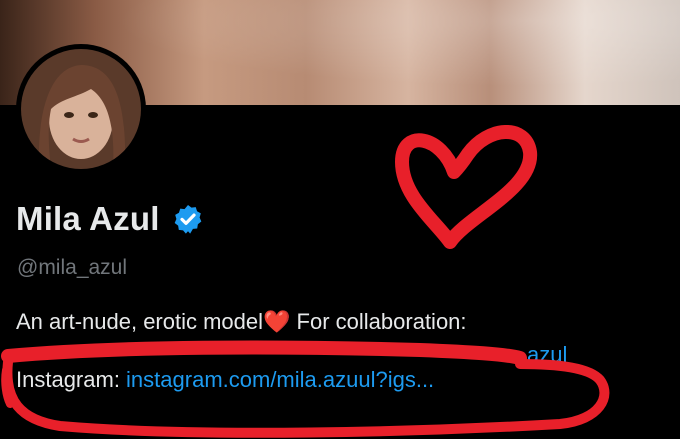  What do you see at coordinates (71, 379) in the screenshot?
I see `instagram-label: Instagram:` at bounding box center [71, 379].